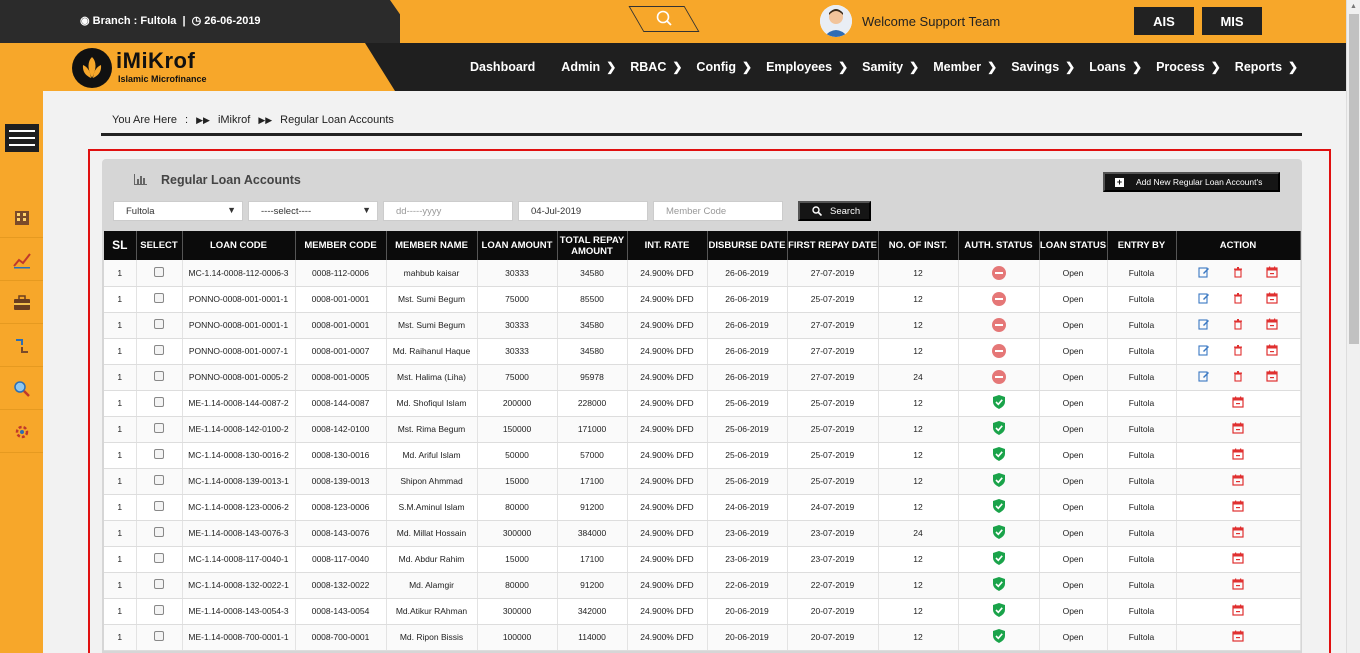 The height and width of the screenshot is (653, 1360). I want to click on sidebar-building-icon, so click(21, 217).